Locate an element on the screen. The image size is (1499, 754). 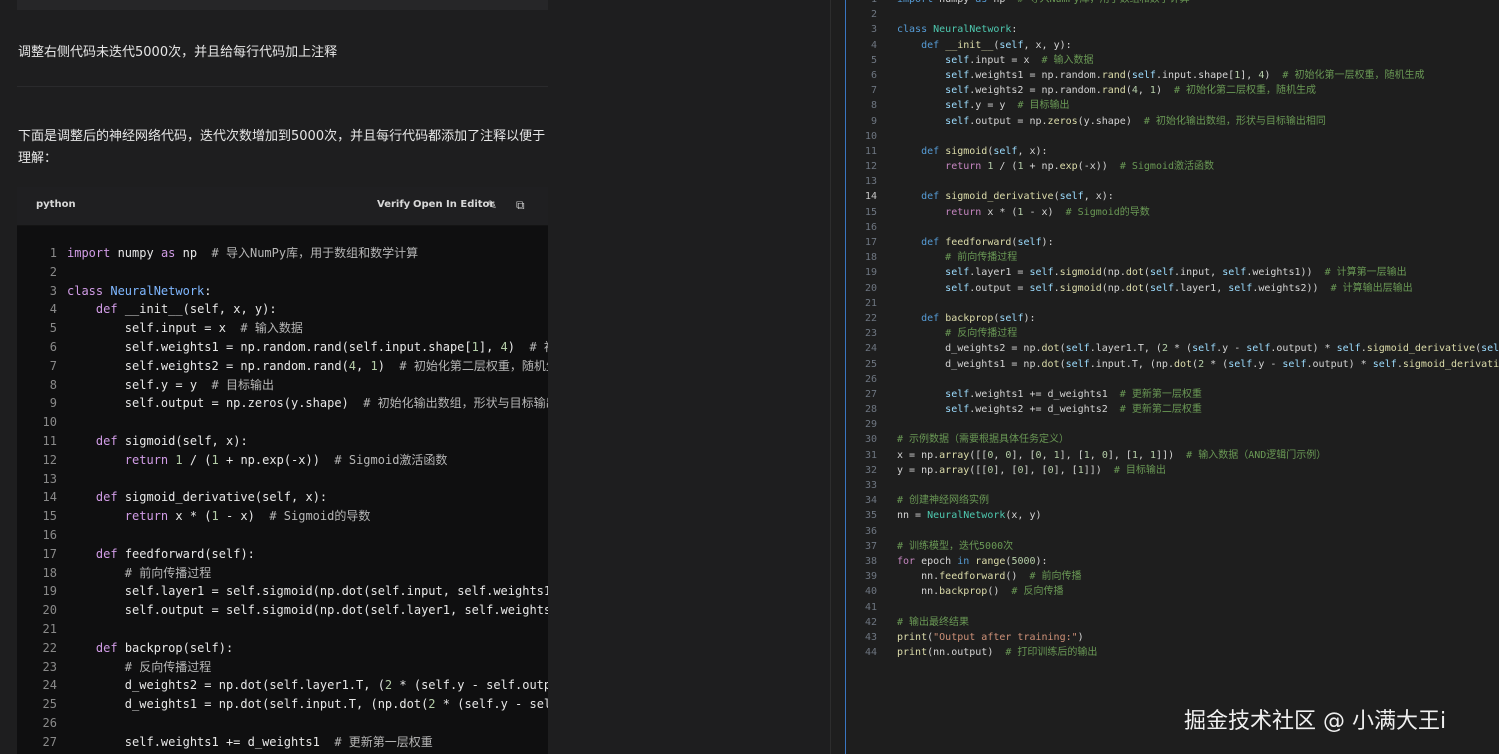
editor-line: 15 return x * (1 - x) # Sigmoid的导数 is located at coordinates (1165, 212).